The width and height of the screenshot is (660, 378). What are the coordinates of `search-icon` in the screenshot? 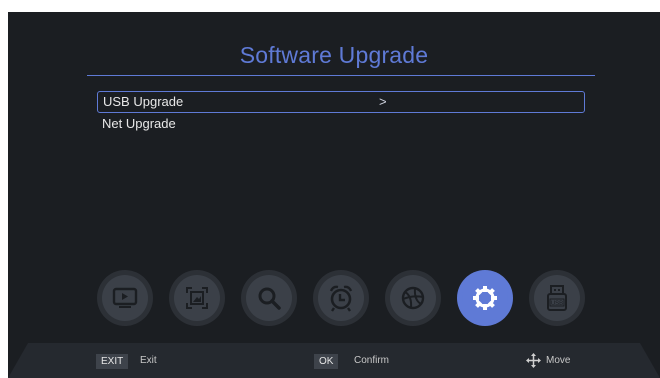 It's located at (269, 298).